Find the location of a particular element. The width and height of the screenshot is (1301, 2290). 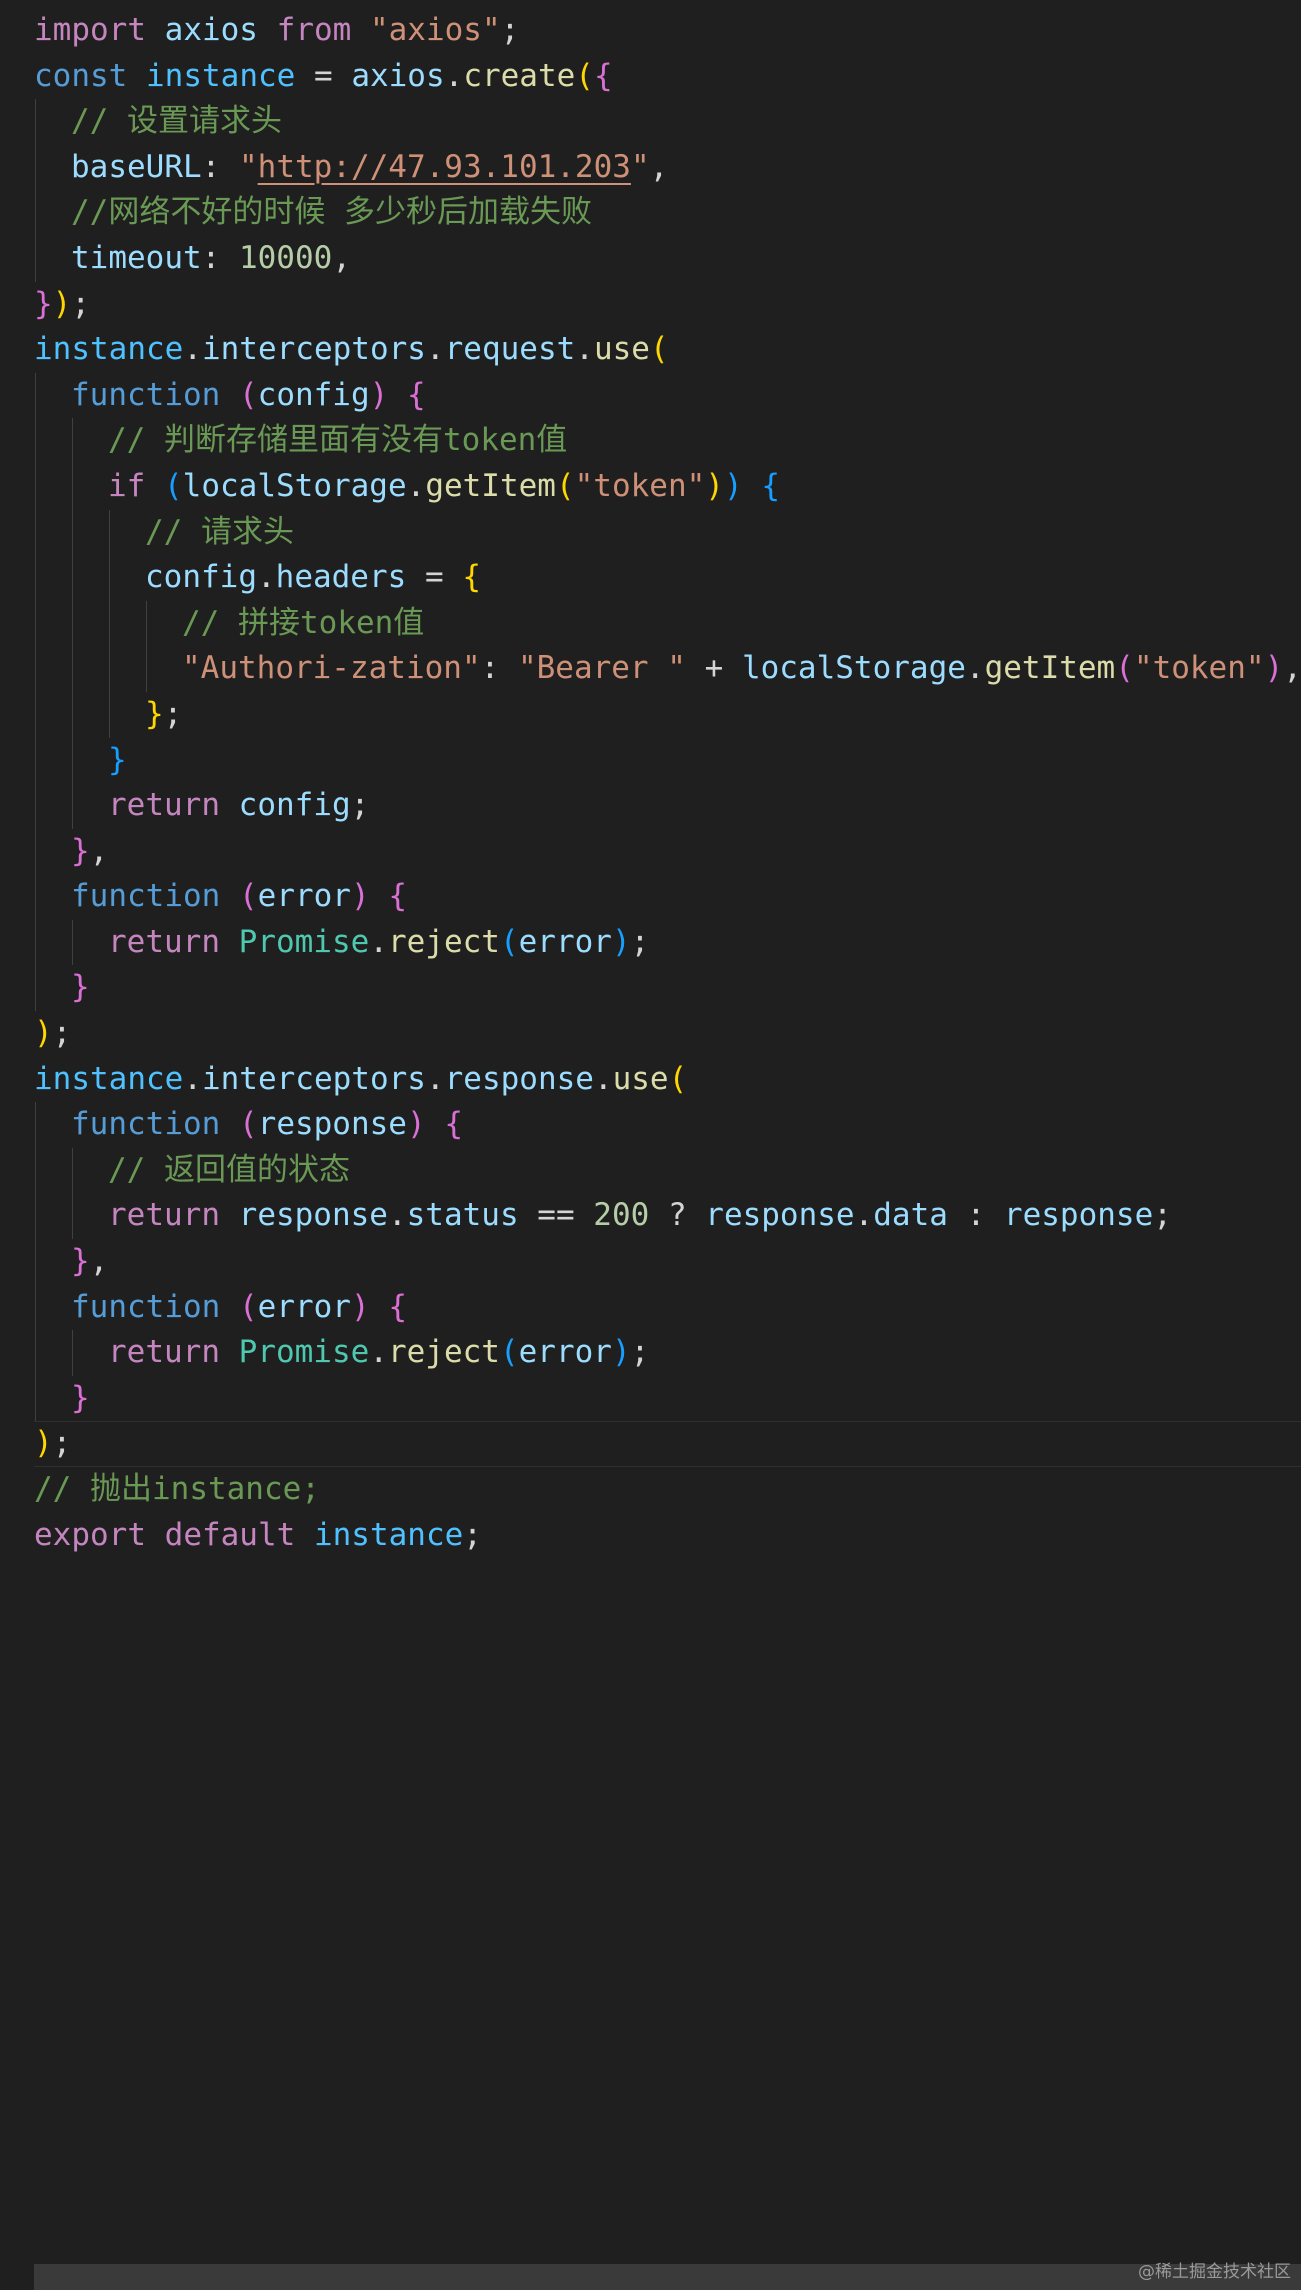

code-line: const instance = axios.create({ is located at coordinates (667, 77).